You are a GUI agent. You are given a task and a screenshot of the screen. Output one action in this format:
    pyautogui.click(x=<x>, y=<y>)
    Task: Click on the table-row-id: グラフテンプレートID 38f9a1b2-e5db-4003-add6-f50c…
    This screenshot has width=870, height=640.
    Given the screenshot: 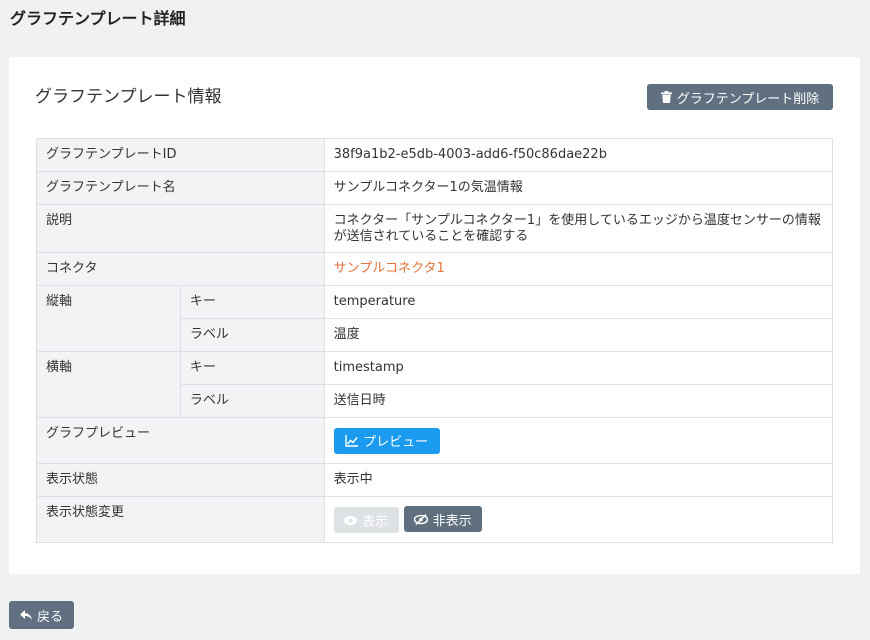 What is the action you would take?
    pyautogui.click(x=435, y=155)
    